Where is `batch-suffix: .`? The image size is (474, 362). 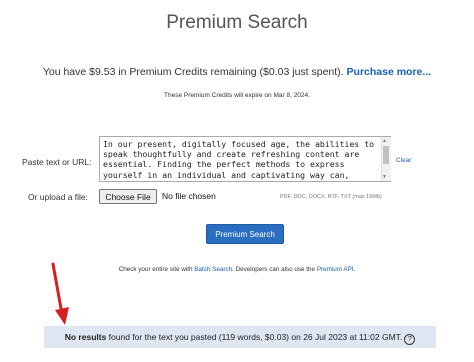
batch-suffix: . is located at coordinates (354, 269).